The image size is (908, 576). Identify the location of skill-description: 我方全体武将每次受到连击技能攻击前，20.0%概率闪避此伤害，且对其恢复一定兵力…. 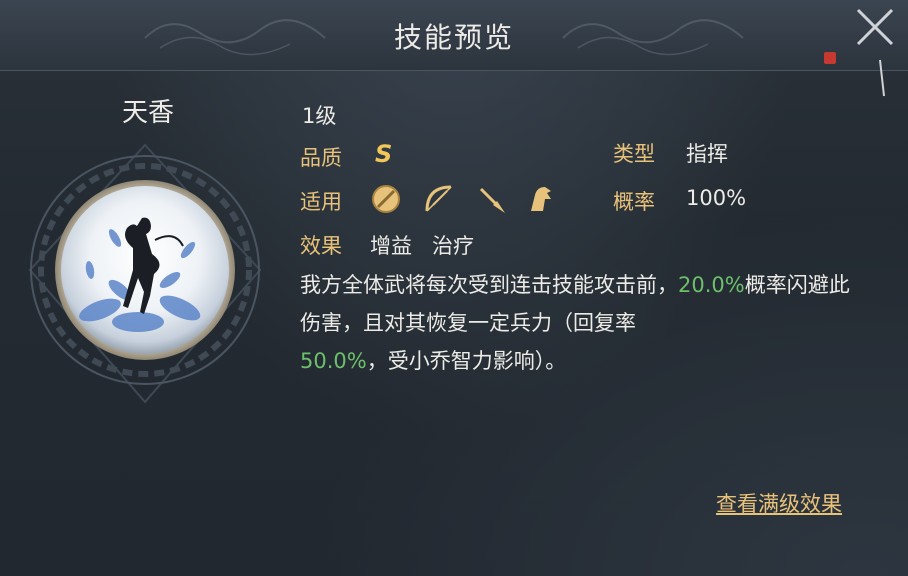
(585, 323).